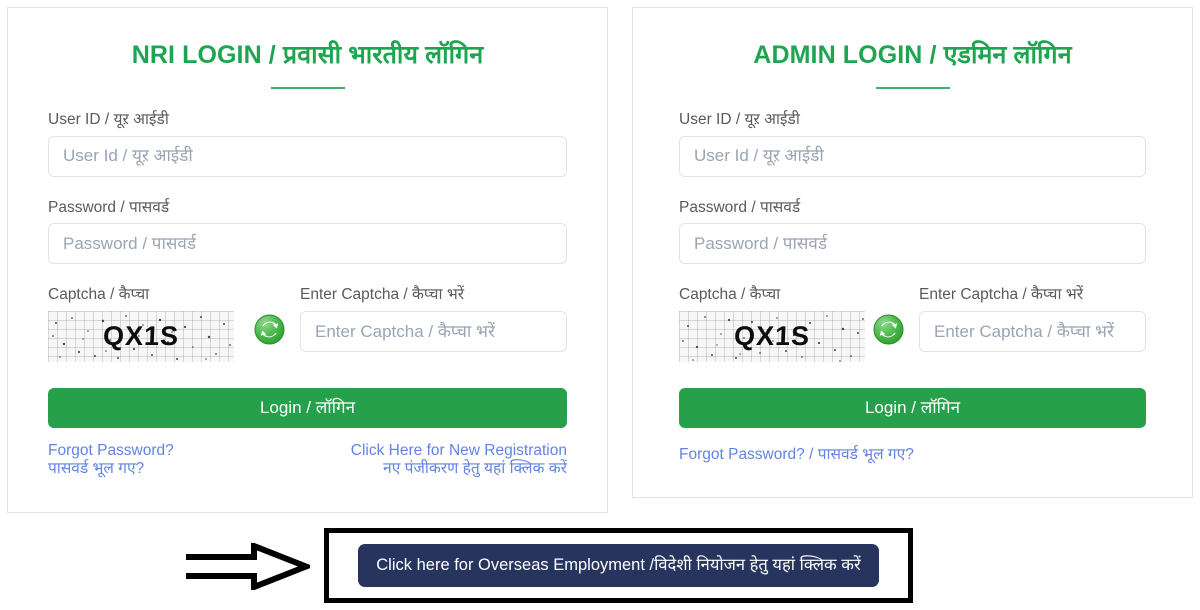  What do you see at coordinates (307, 156) in the screenshot?
I see `nri-user-id-input` at bounding box center [307, 156].